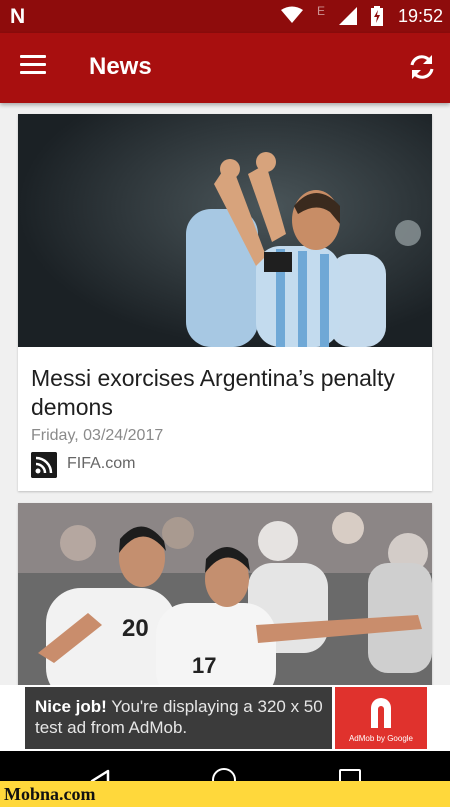 The height and width of the screenshot is (807, 450). Describe the element at coordinates (381, 713) in the screenshot. I see `admob-icon` at that location.